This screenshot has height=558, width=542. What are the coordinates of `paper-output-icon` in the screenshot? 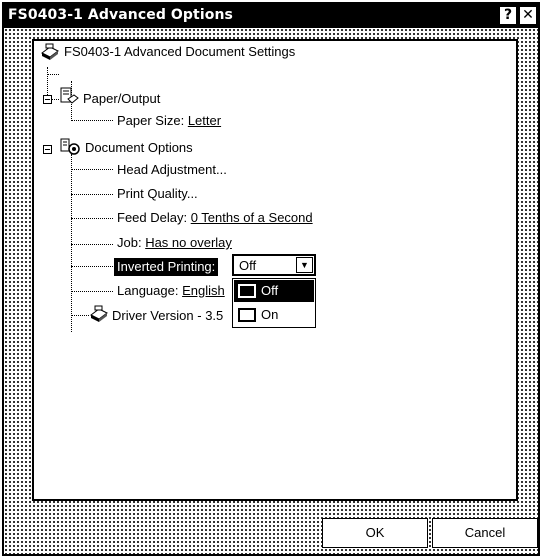 It's located at (69, 95).